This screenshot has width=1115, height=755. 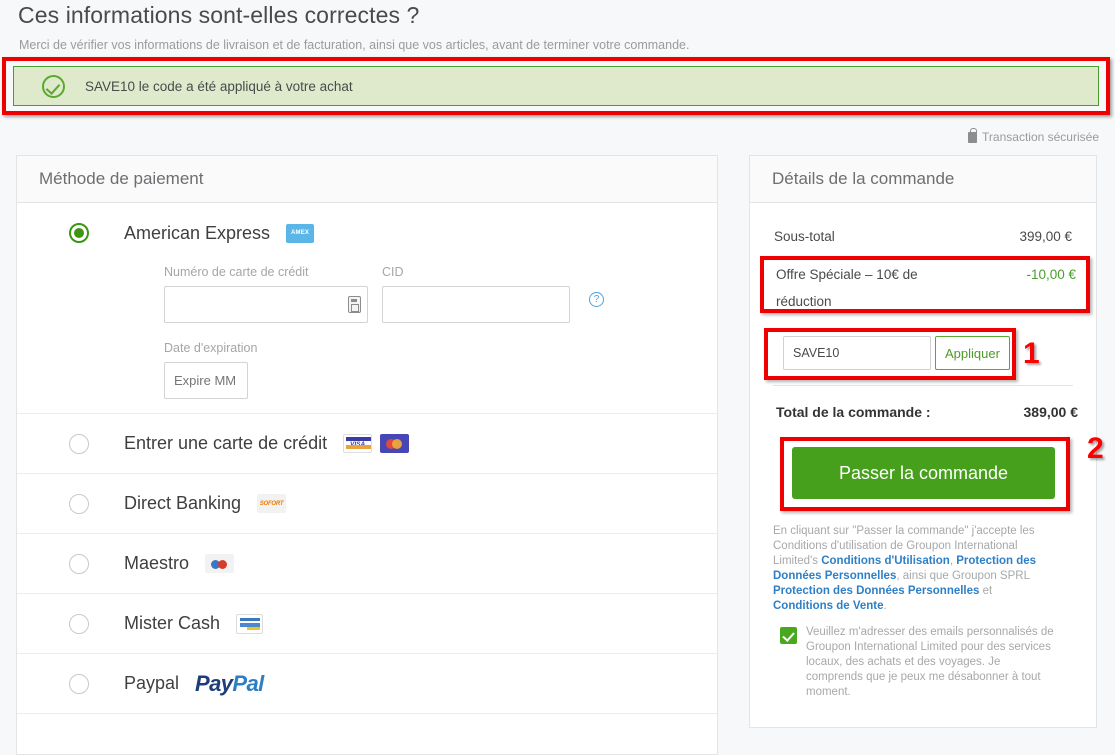 I want to click on secure-transaction-note: Transaction sécurisée, so click(x=1033, y=135).